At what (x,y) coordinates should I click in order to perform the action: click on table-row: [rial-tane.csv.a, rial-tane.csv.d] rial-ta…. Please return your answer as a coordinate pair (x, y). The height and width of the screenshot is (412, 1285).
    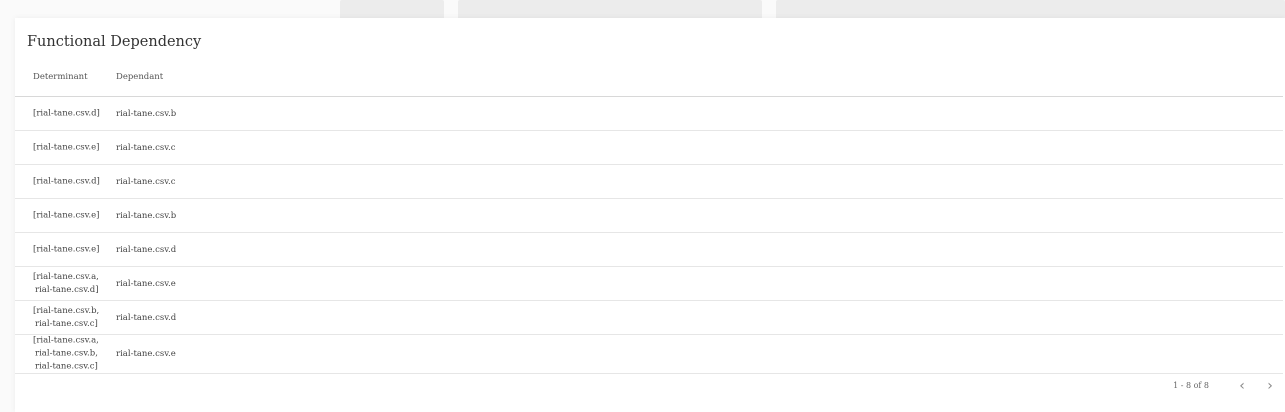
    Looking at the image, I should click on (649, 284).